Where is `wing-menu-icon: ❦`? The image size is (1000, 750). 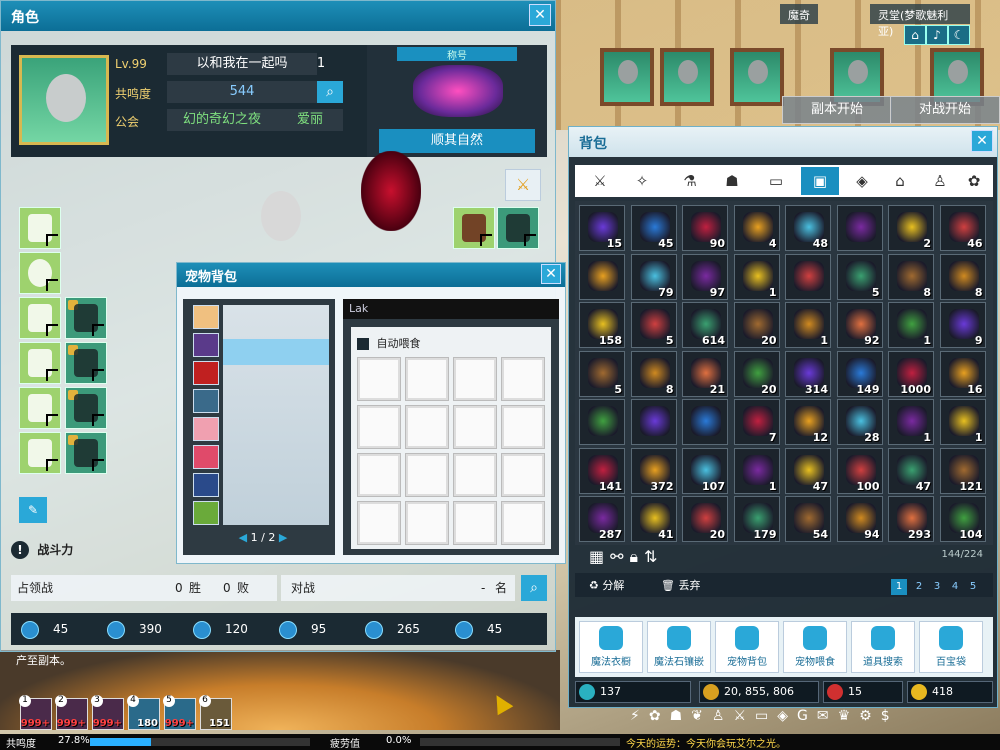
wing-menu-icon: ❦ is located at coordinates (701, 716).